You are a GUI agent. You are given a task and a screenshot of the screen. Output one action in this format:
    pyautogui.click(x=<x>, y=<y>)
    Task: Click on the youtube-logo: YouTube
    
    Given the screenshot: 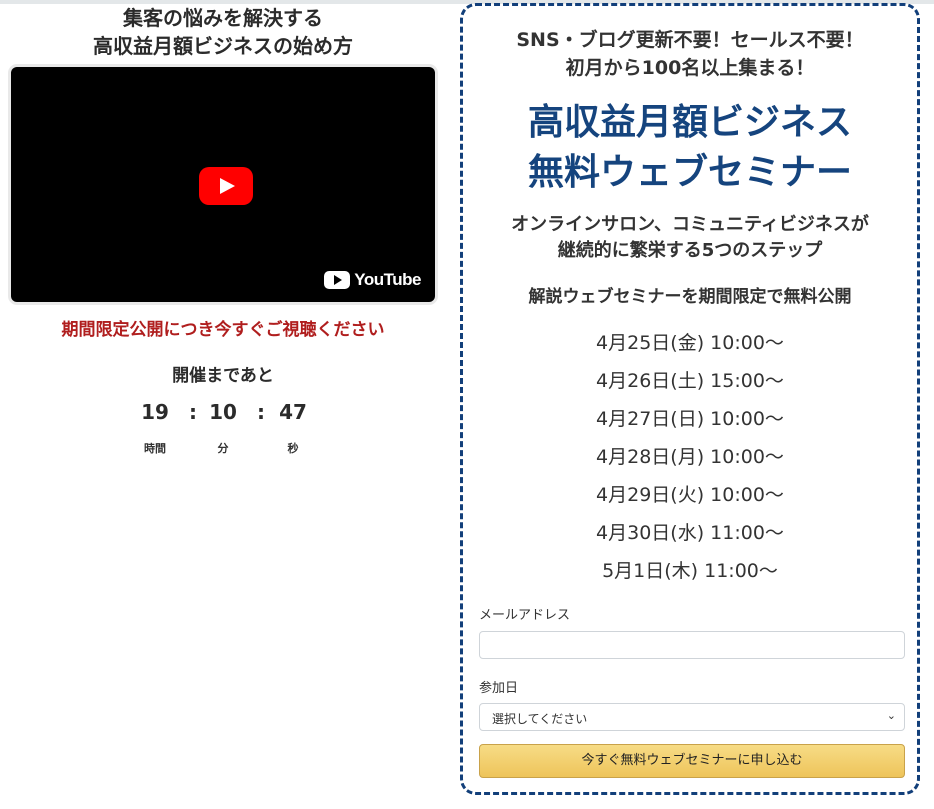 What is the action you would take?
    pyautogui.click(x=372, y=280)
    